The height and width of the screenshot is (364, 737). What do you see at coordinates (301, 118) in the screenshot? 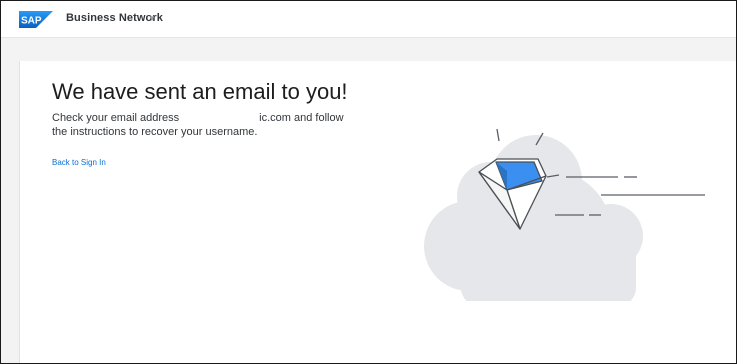
I see `message-line-1-end: ic.com and follow` at bounding box center [301, 118].